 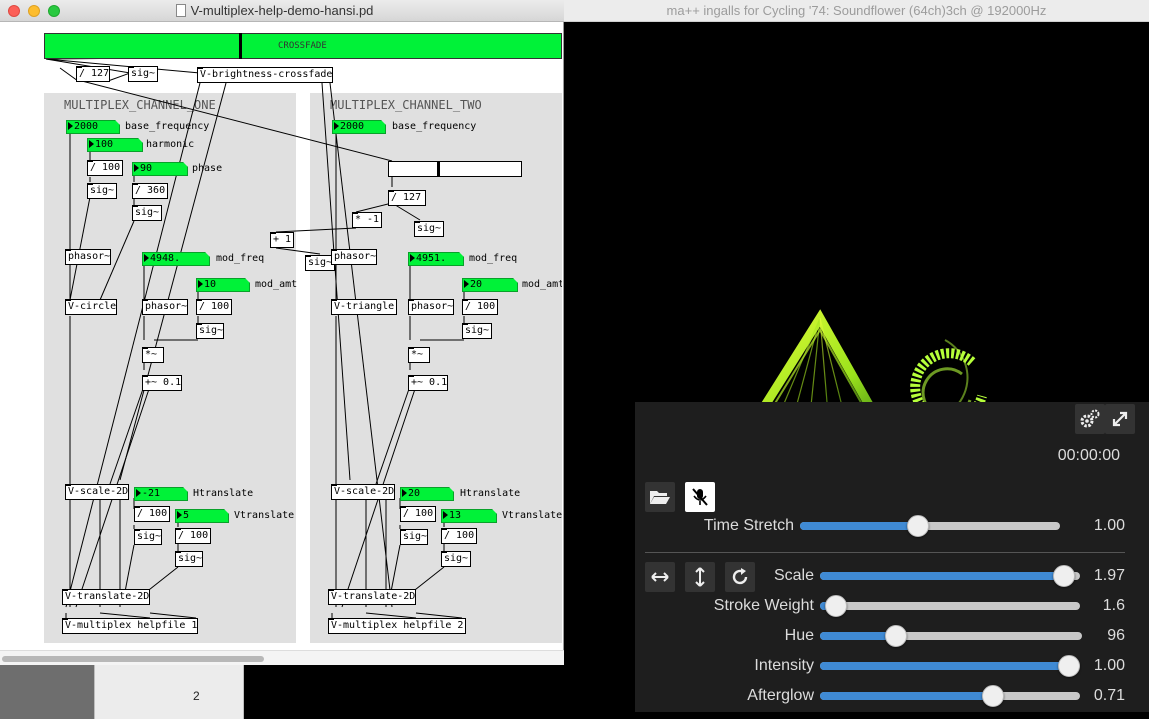 I want to click on panel-divider, so click(x=885, y=552).